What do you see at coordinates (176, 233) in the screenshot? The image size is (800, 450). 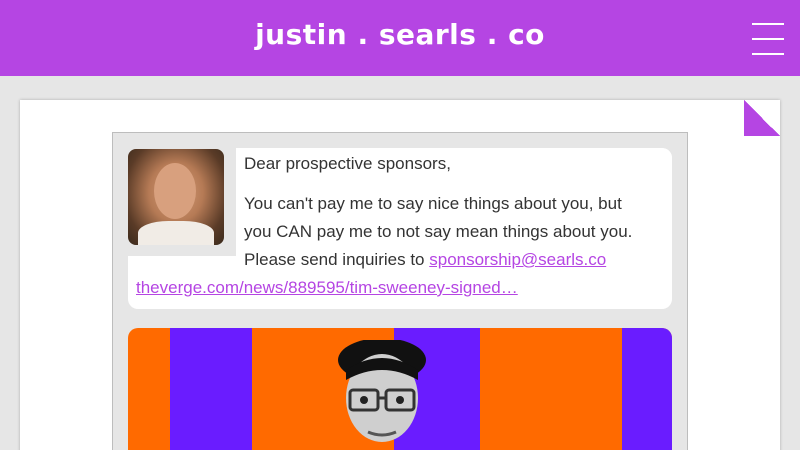 I see `avatar-shirt` at bounding box center [176, 233].